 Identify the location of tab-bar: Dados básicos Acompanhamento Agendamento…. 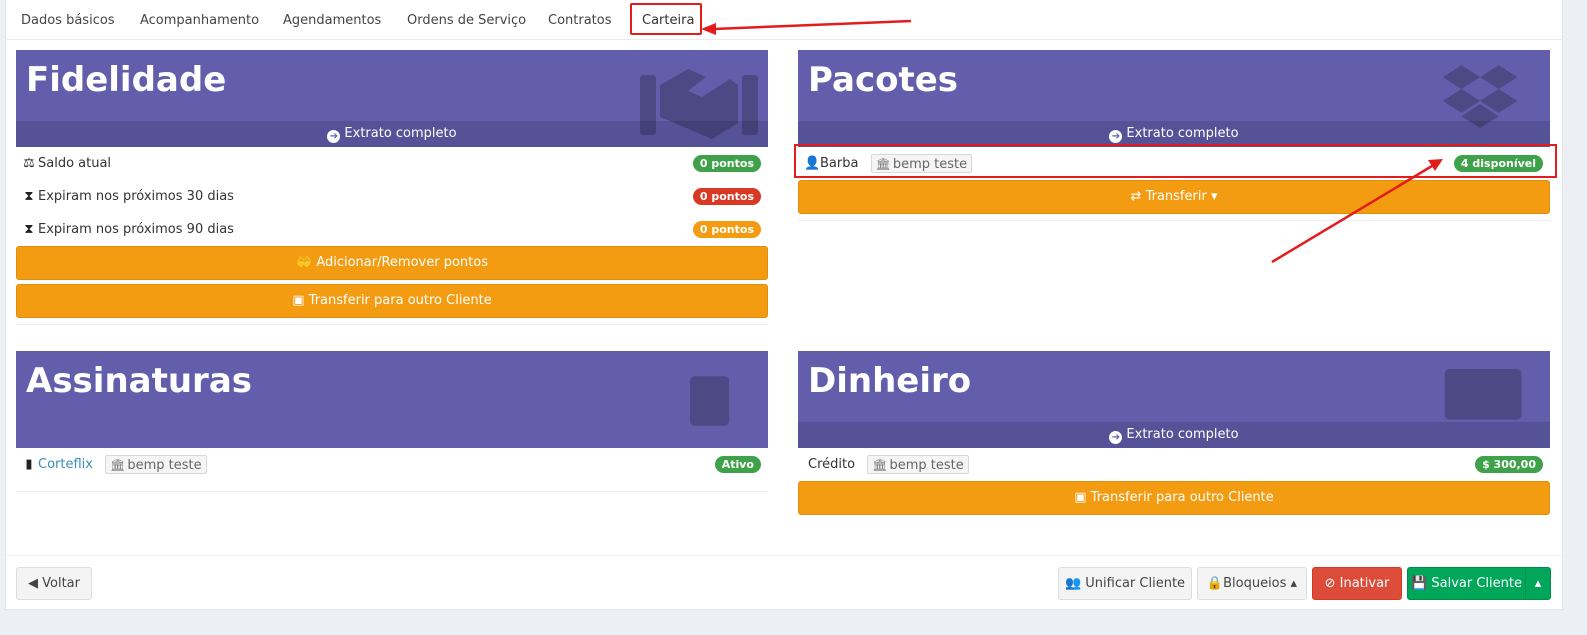
(785, 20).